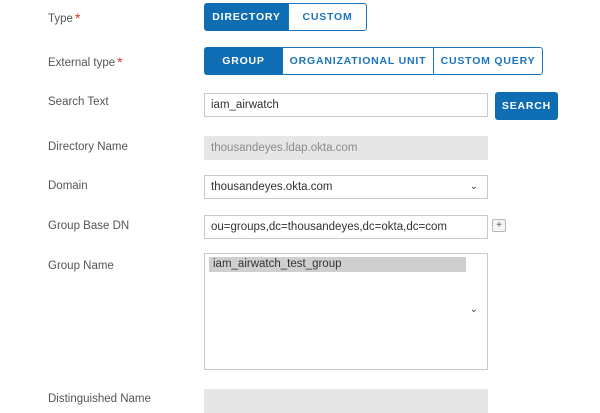 The width and height of the screenshot is (600, 413). What do you see at coordinates (346, 227) in the screenshot?
I see `group-base-dn-input: ou=groups,dc=thousandeyes,dc=okta,dc=com` at bounding box center [346, 227].